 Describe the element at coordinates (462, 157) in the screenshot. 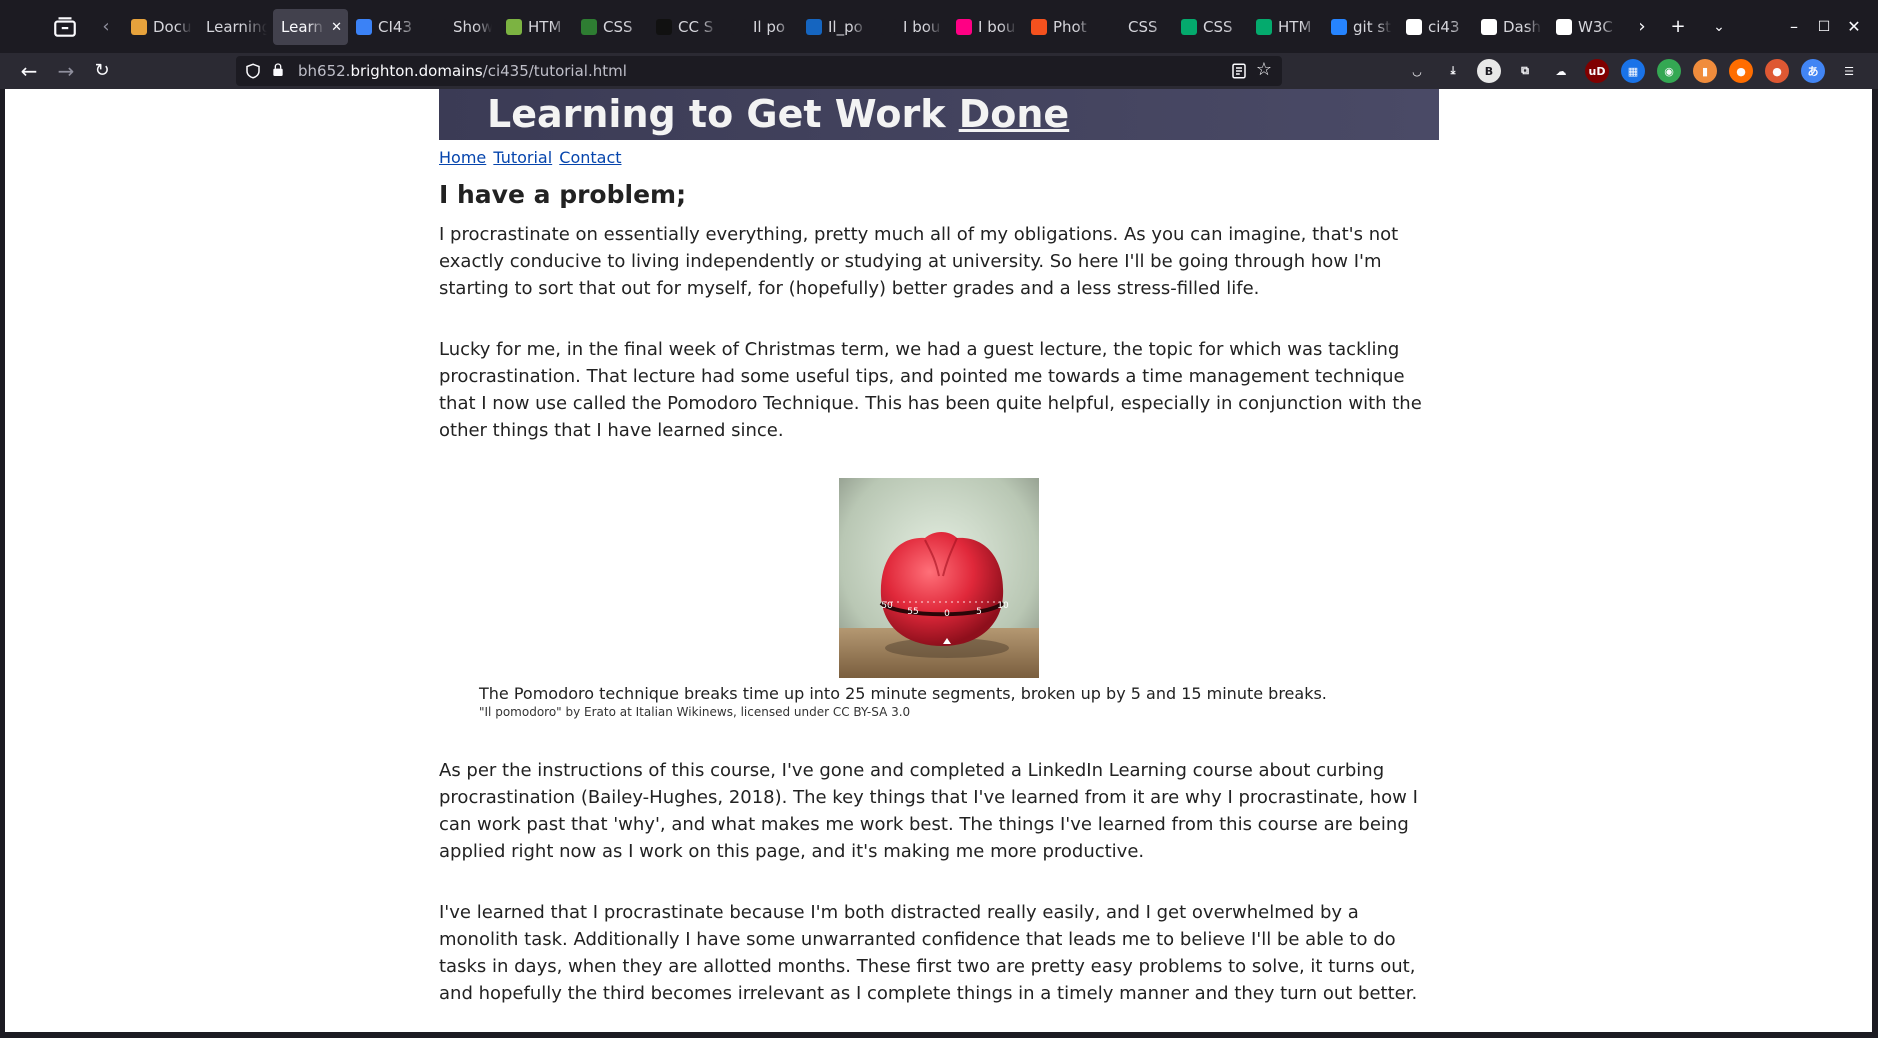

I see `nav-link-home: Home` at that location.